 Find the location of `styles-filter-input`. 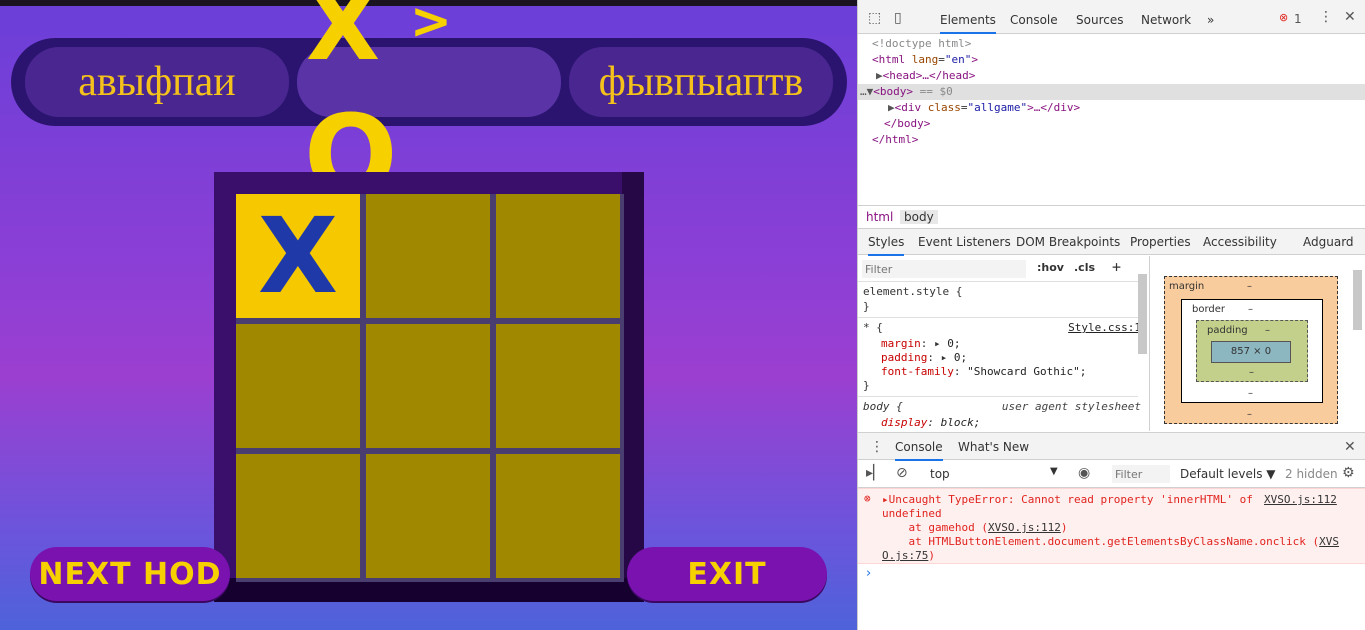

styles-filter-input is located at coordinates (944, 269).